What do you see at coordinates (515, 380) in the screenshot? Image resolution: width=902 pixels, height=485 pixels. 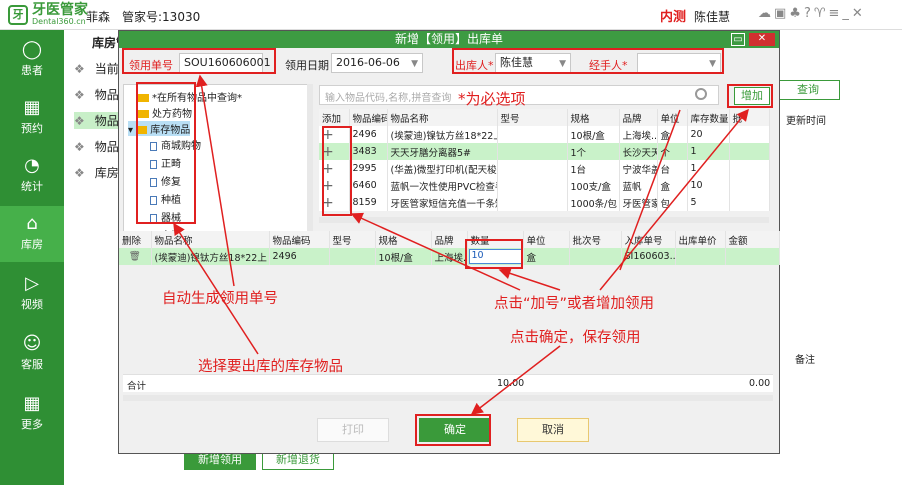 I see `arrow-ok` at bounding box center [515, 380].